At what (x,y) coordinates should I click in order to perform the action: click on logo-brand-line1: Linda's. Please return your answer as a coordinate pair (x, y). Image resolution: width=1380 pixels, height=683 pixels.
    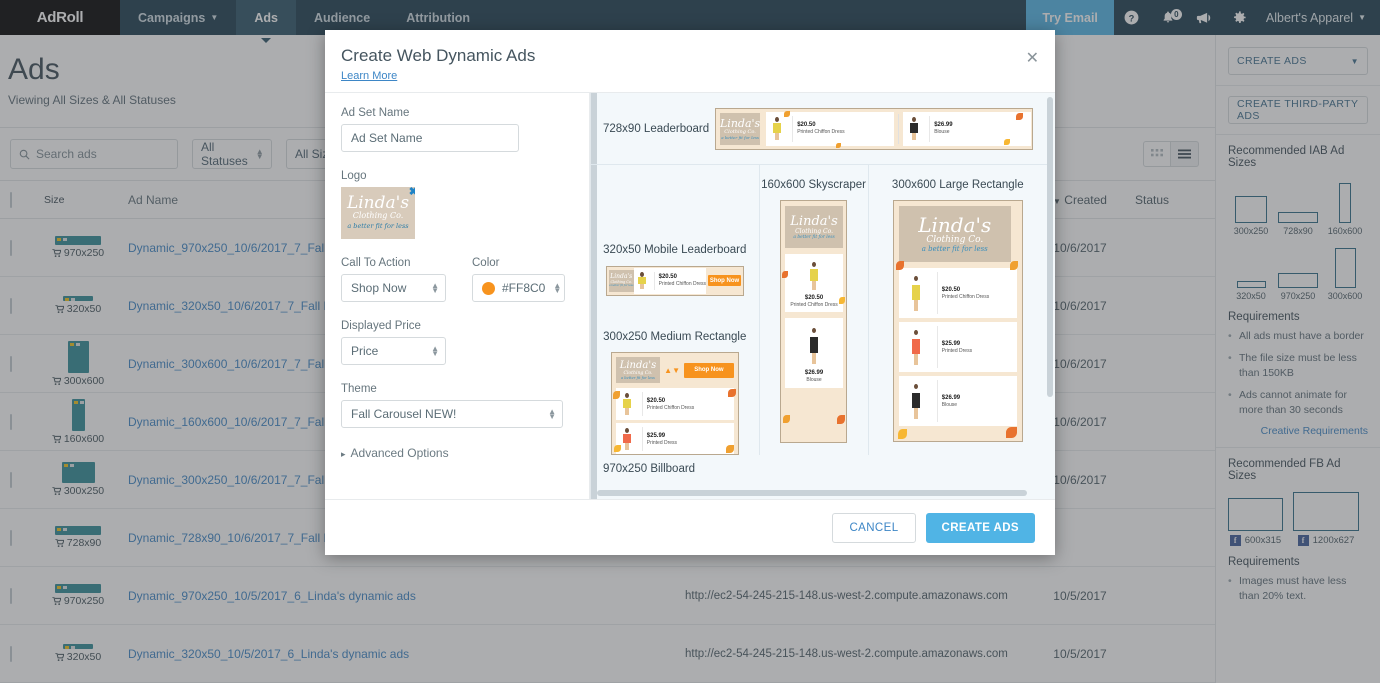
    Looking at the image, I should click on (378, 203).